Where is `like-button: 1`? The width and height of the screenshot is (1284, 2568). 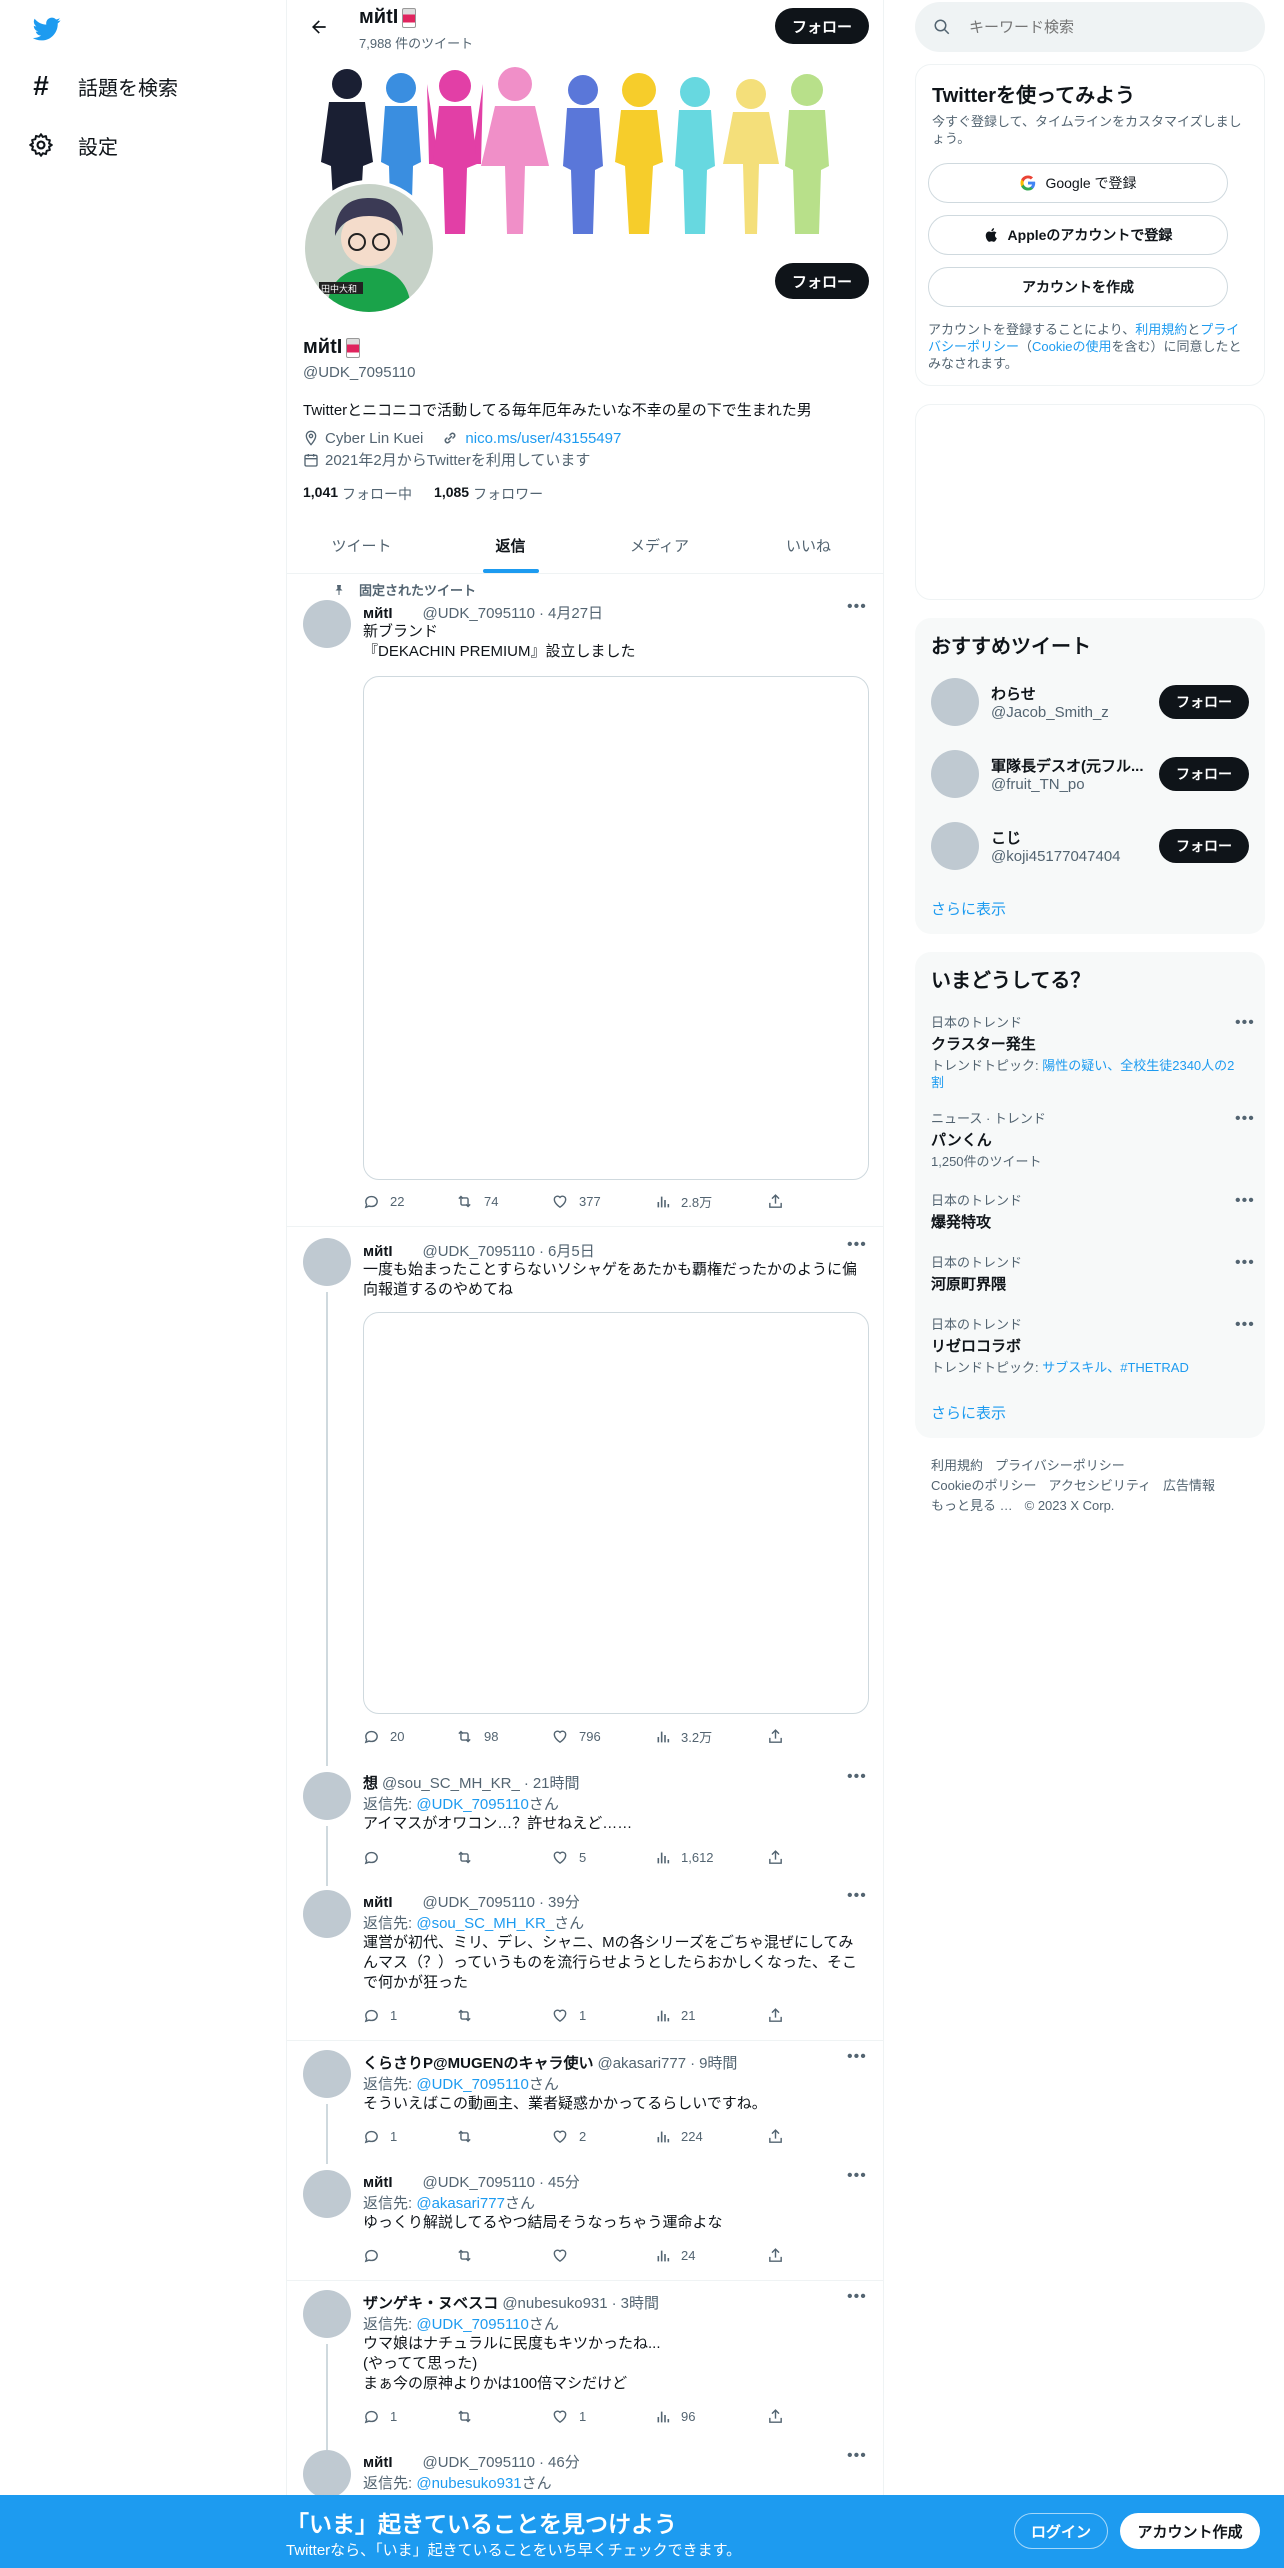
like-button: 1 is located at coordinates (603, 2416).